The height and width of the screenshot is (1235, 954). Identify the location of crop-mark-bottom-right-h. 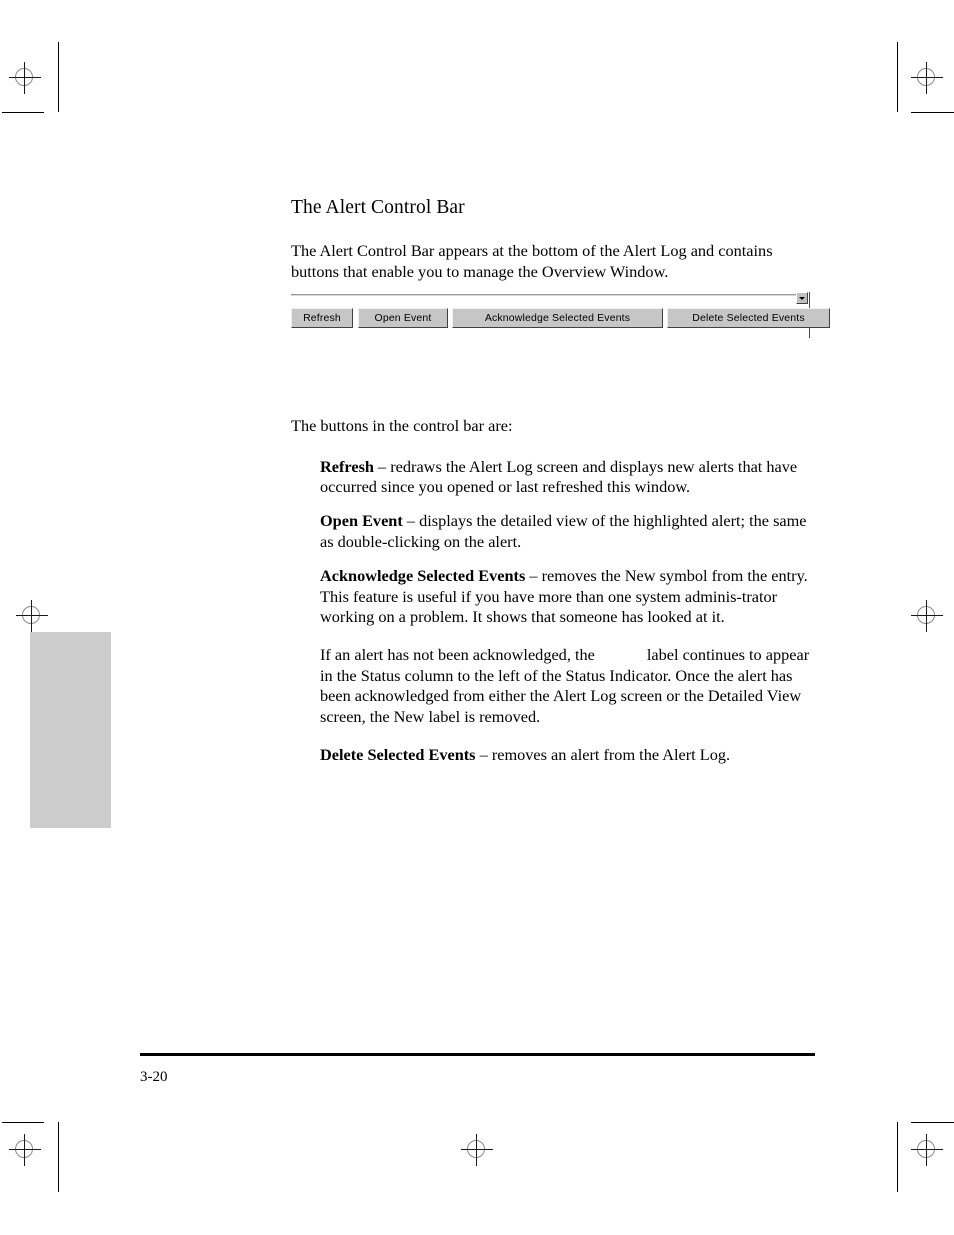
(932, 1122).